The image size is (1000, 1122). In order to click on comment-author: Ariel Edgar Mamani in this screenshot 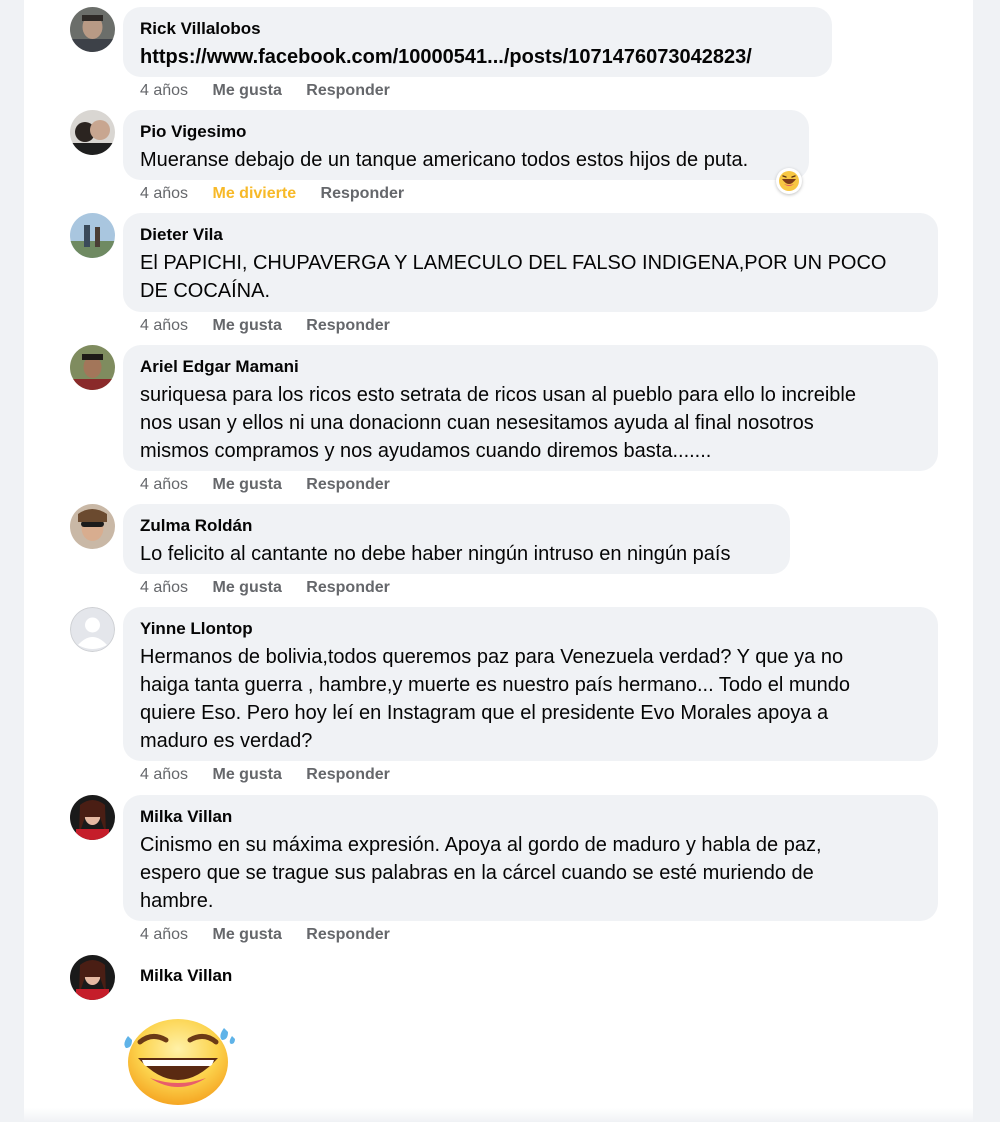, I will do `click(530, 366)`.